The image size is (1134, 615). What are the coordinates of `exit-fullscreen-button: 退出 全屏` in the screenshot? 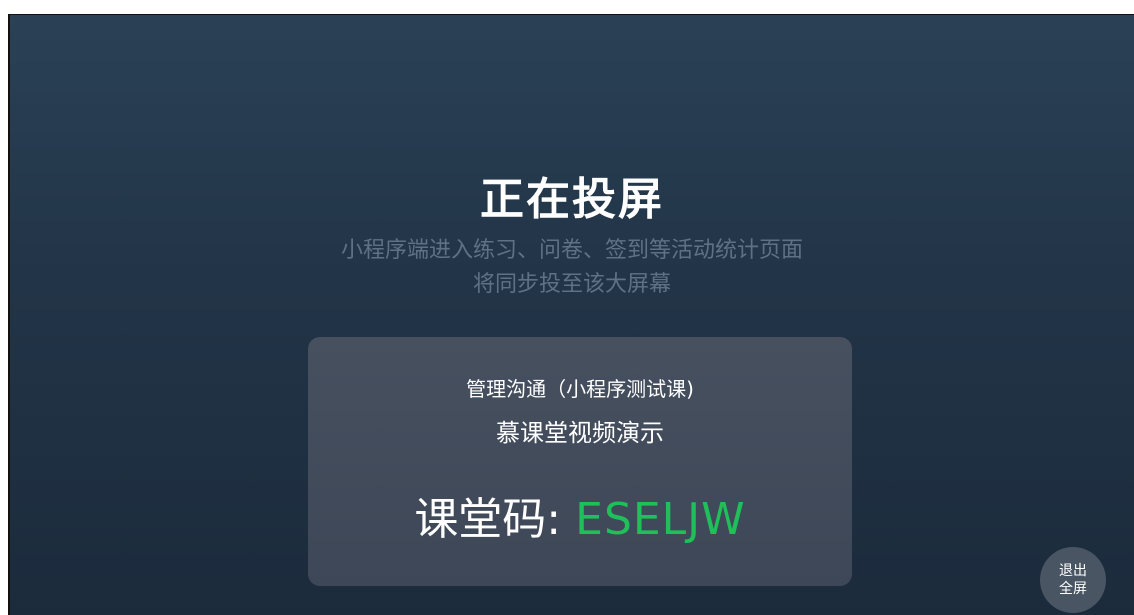 It's located at (1073, 580).